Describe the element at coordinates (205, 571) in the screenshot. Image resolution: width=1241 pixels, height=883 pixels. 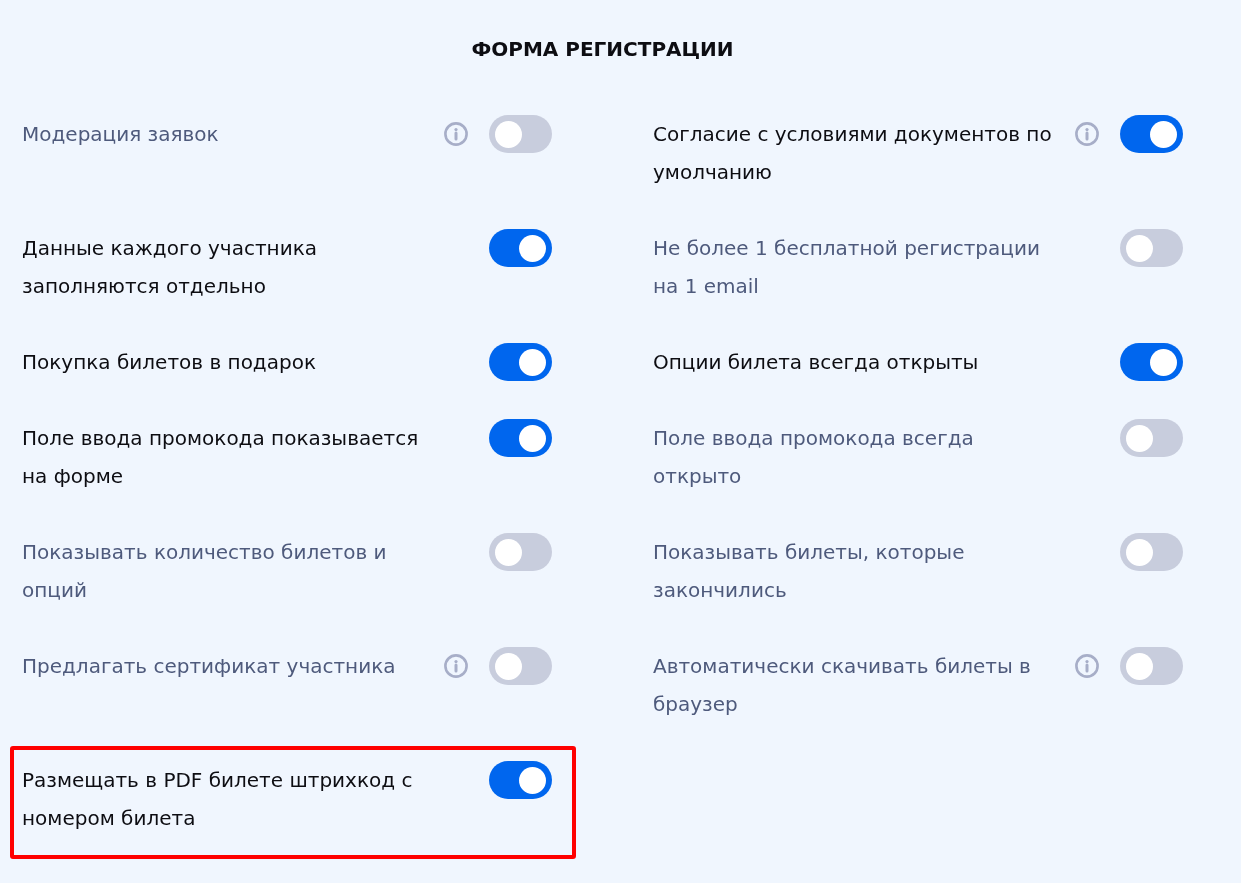
I see `setting-label: Показывать количество билетов и опций` at that location.